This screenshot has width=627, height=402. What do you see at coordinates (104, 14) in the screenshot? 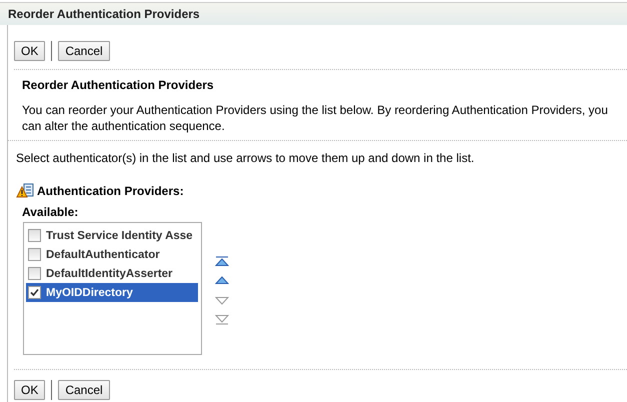
I see `window-title: Reorder Authentication Providers` at bounding box center [104, 14].